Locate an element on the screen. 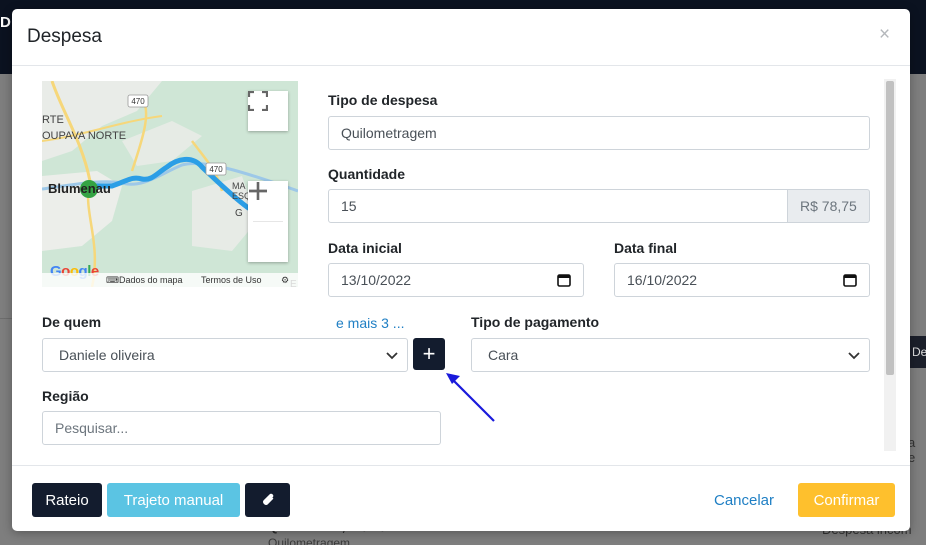 Image resolution: width=926 pixels, height=545 pixels. map-city-label: Blumenau is located at coordinates (79, 188).